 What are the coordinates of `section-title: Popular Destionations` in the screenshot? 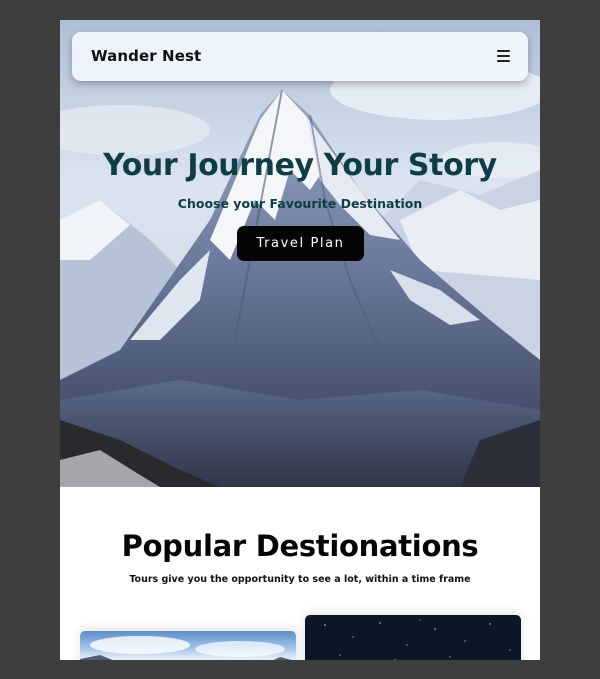 It's located at (300, 546).